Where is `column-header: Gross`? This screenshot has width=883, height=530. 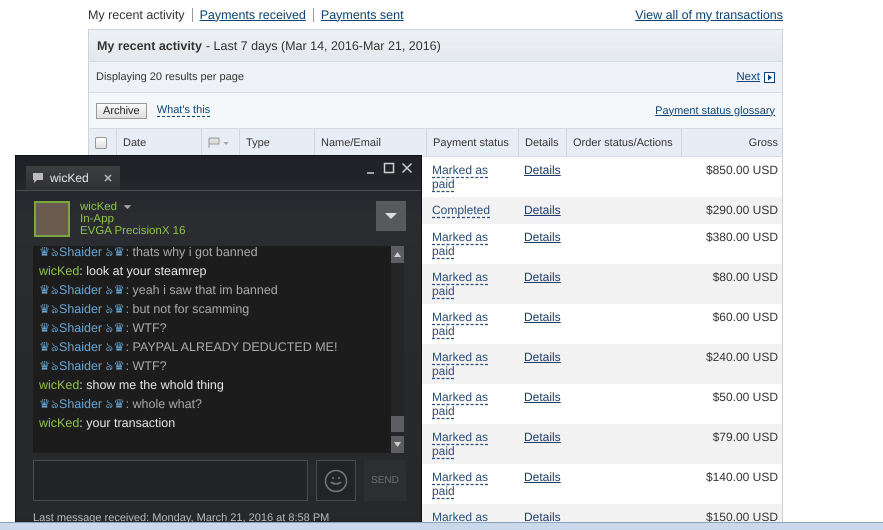
column-header: Gross is located at coordinates (763, 142).